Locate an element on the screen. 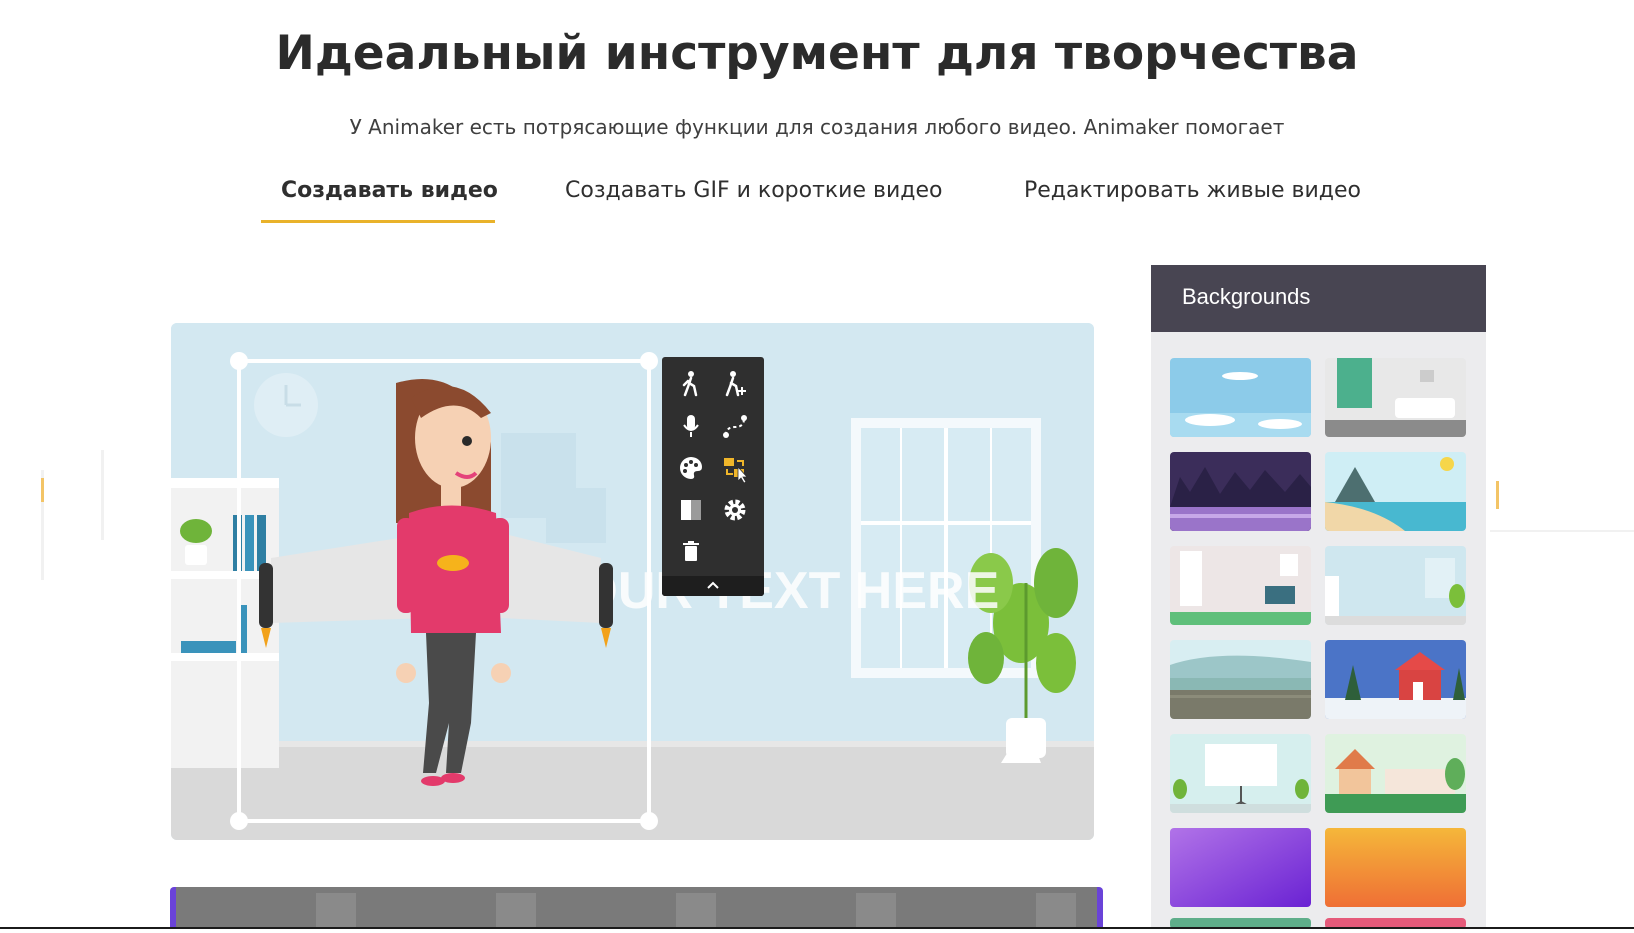 This screenshot has height=933, width=1634. timeline-strip is located at coordinates (636, 908).